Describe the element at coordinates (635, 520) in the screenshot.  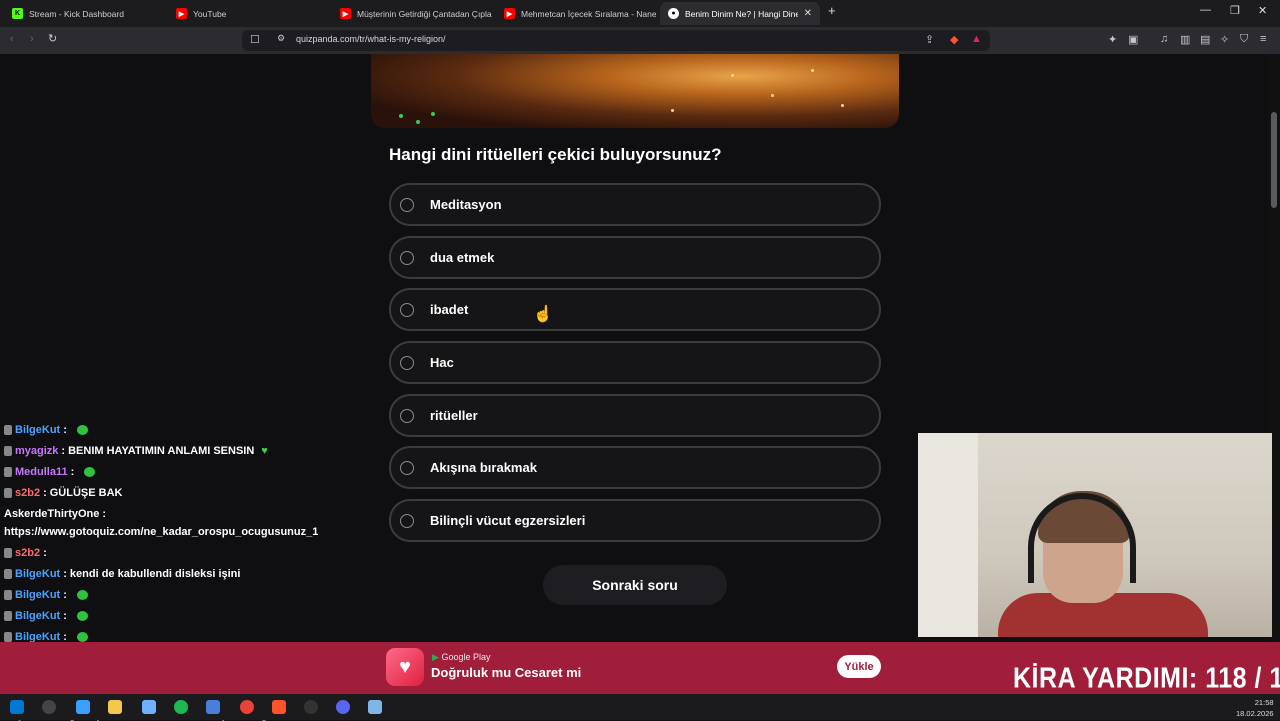
I see `answer-option-7: Bilinçli vücut egzersizleri` at that location.